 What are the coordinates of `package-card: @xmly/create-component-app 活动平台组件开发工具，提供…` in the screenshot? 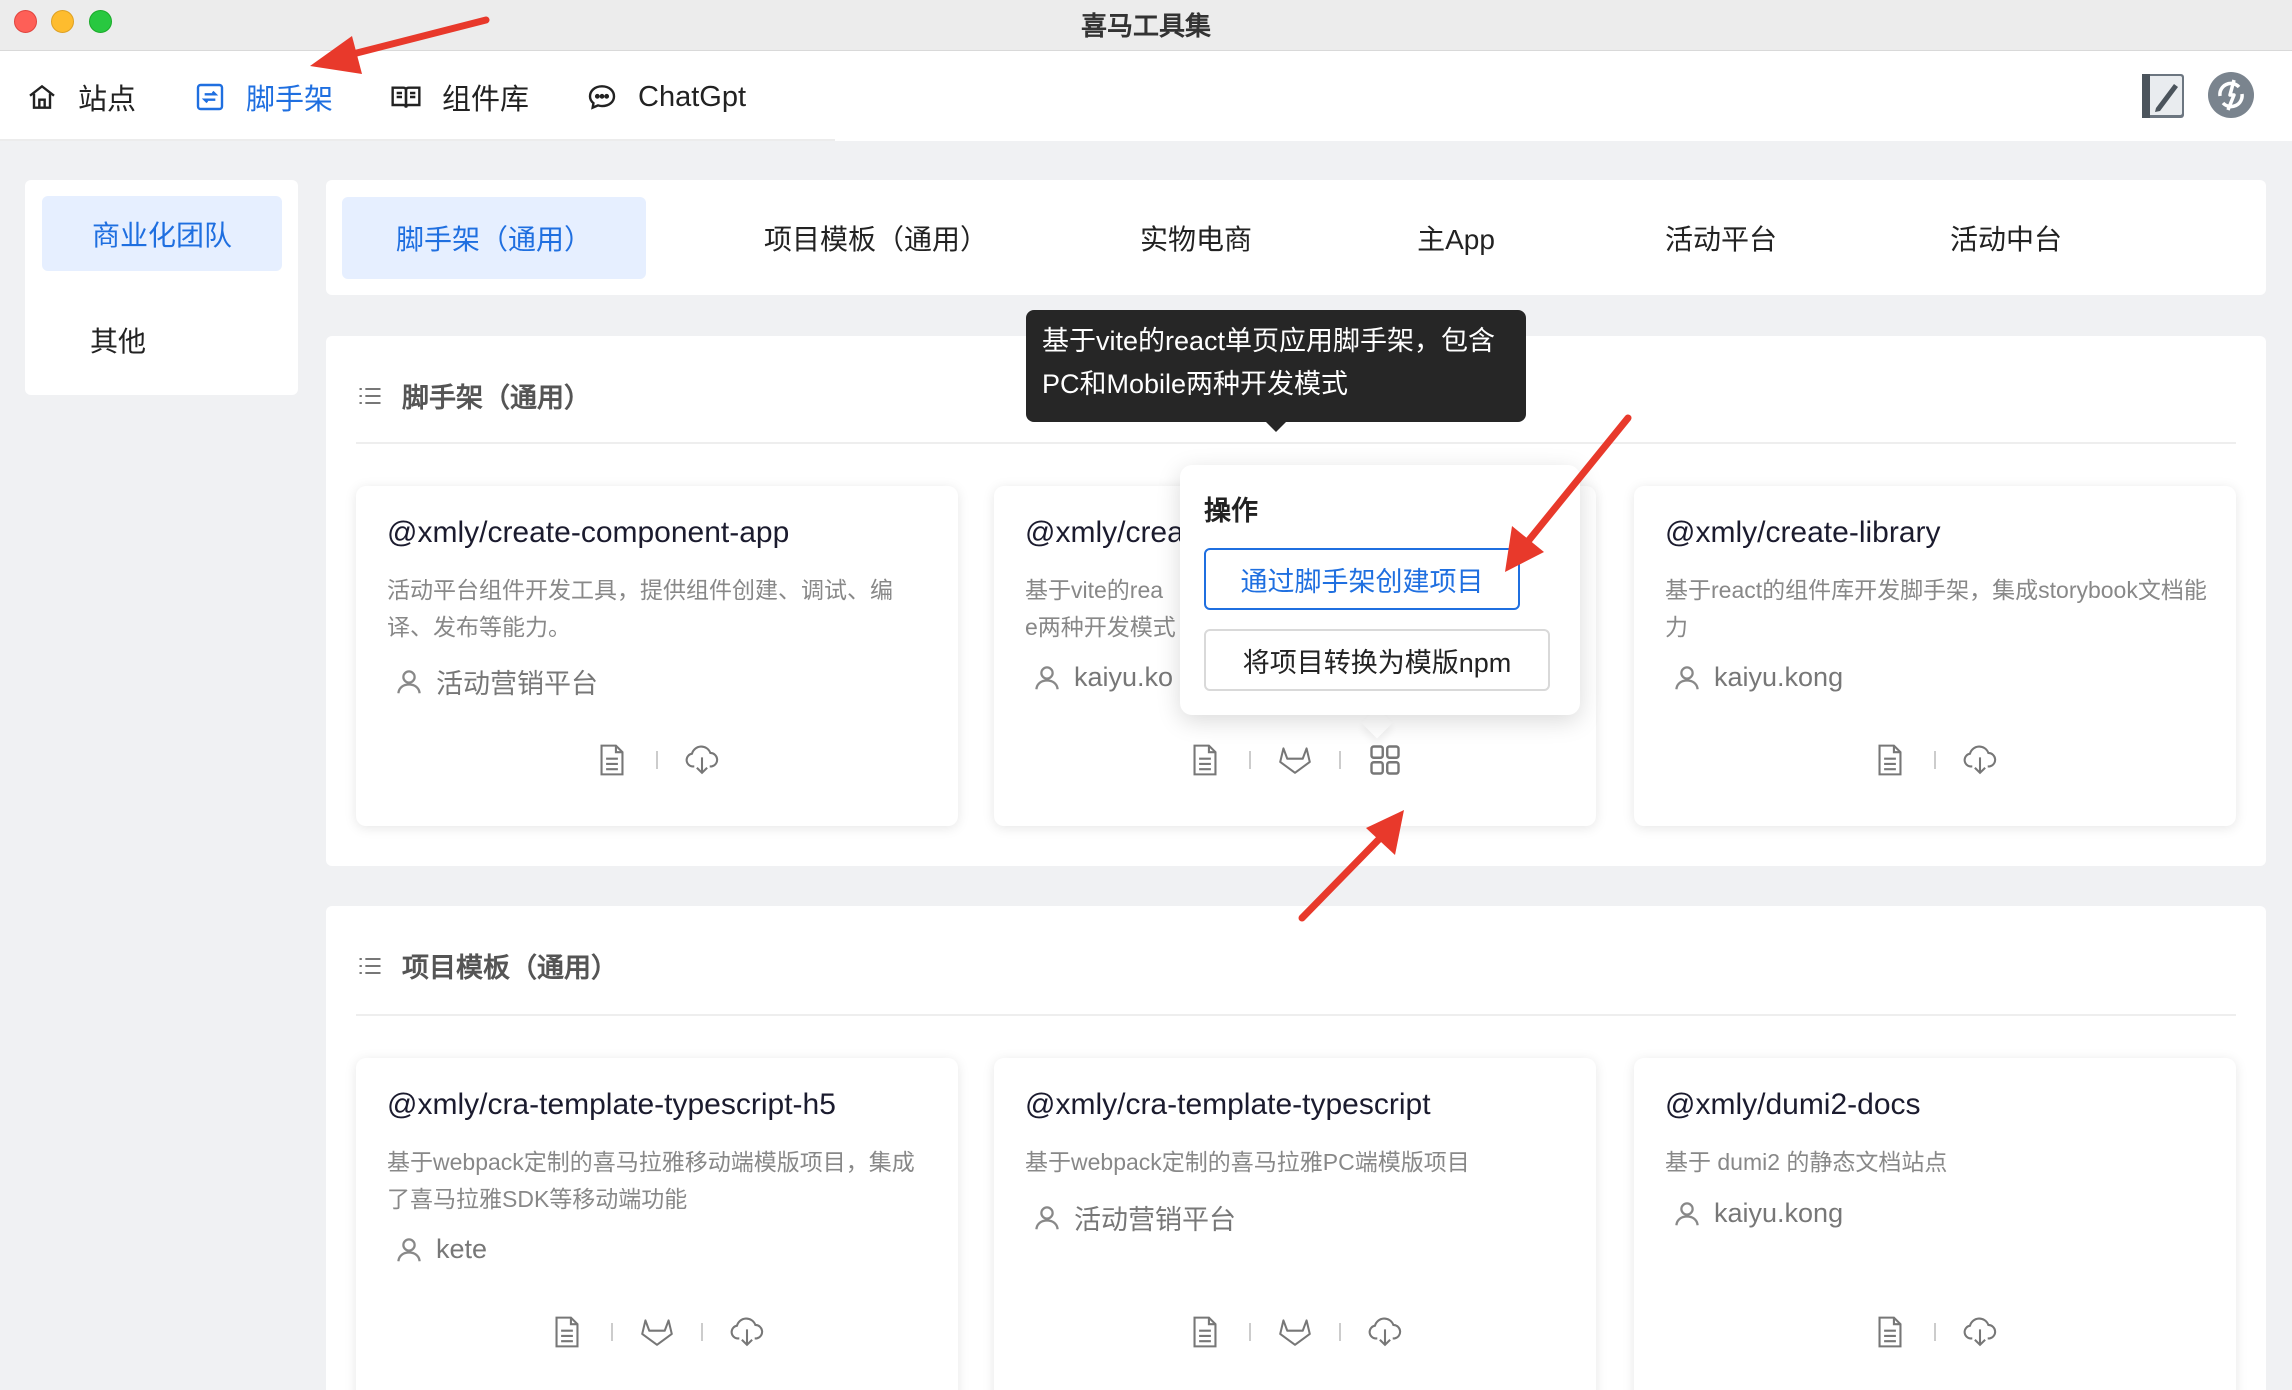 It's located at (657, 656).